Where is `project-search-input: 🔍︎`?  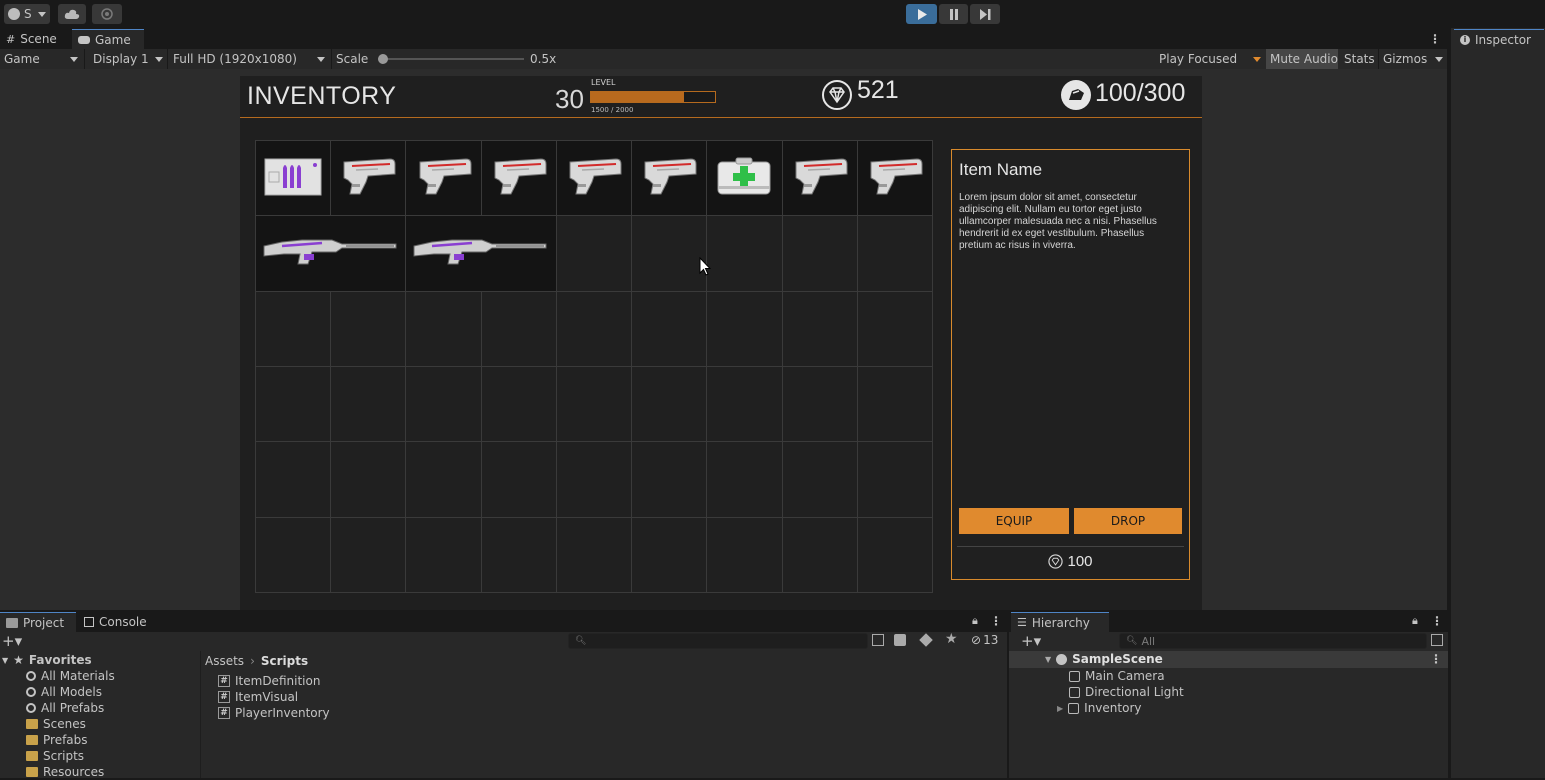 project-search-input: 🔍︎ is located at coordinates (718, 641).